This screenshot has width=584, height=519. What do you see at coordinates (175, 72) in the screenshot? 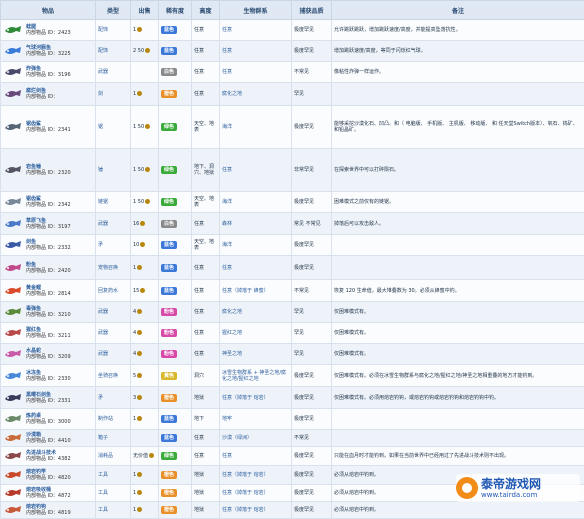
I see `item-rarity: 白色` at bounding box center [175, 72].